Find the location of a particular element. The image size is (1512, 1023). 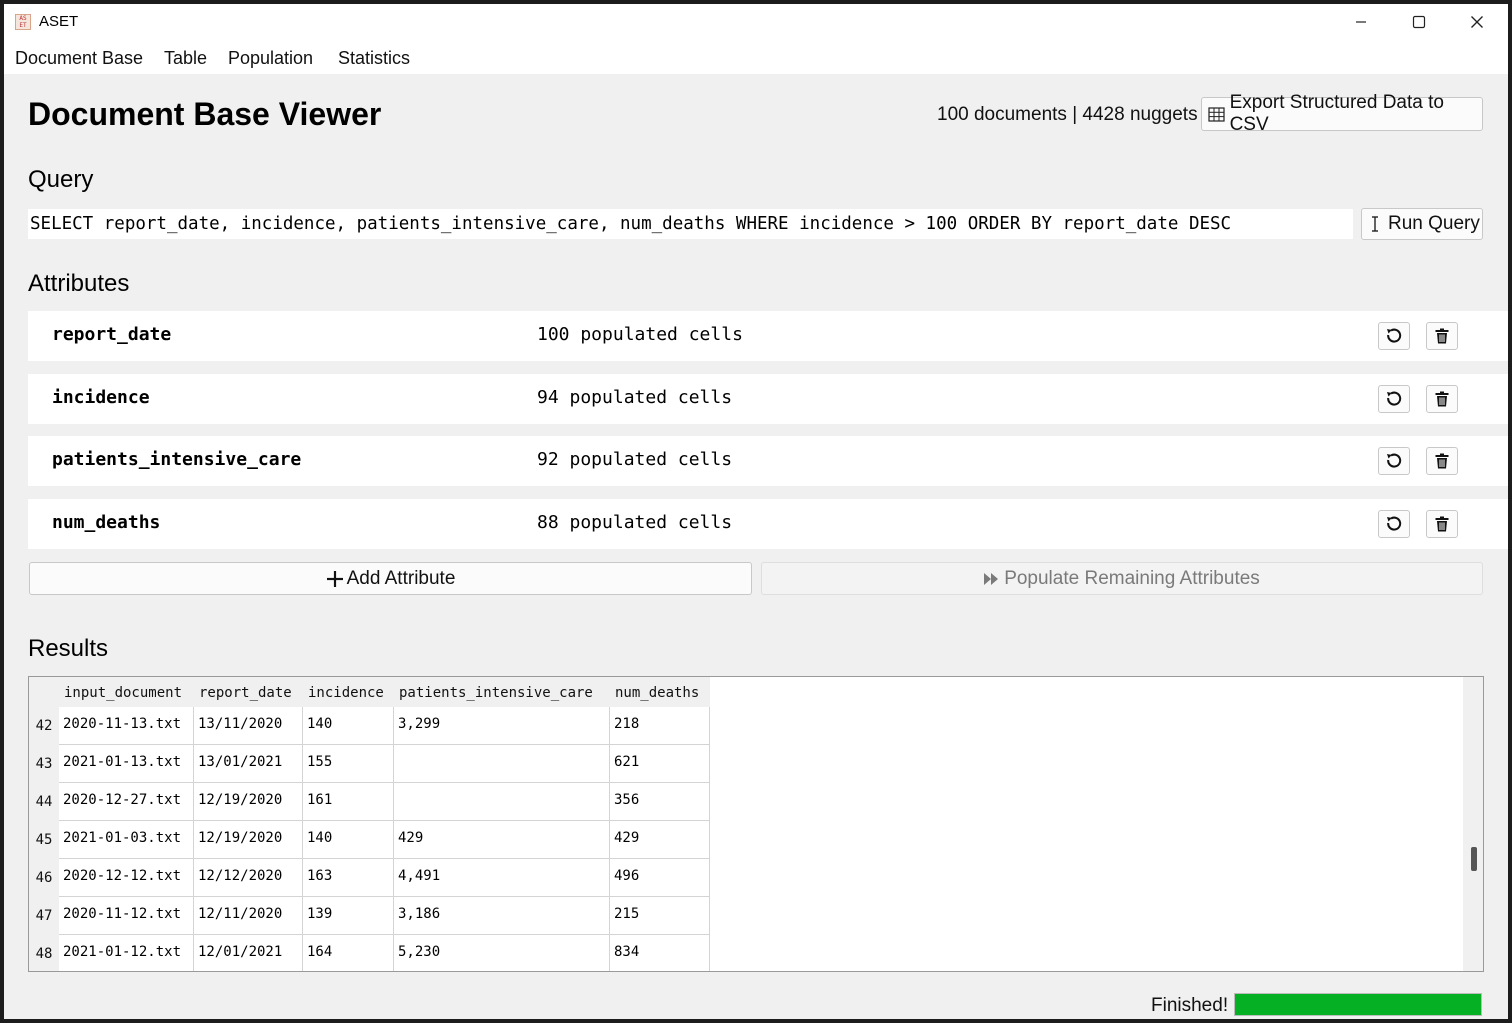

plus-icon is located at coordinates (334, 578).